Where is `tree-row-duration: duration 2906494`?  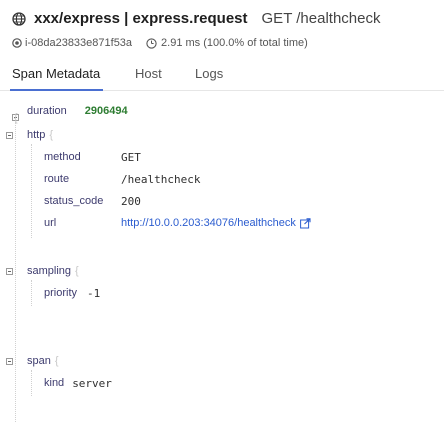
tree-row-duration: duration 2906494 is located at coordinates (77, 111).